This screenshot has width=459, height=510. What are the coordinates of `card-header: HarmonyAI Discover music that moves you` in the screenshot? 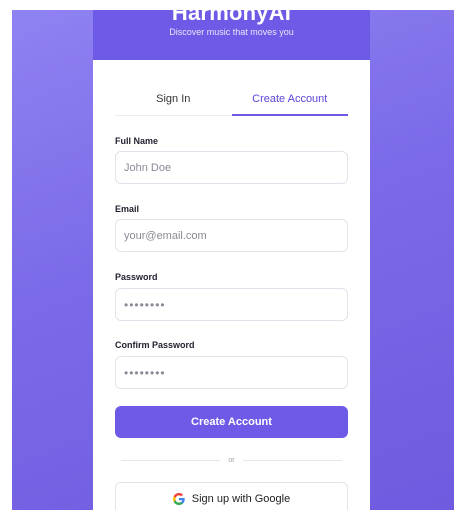 It's located at (231, 35).